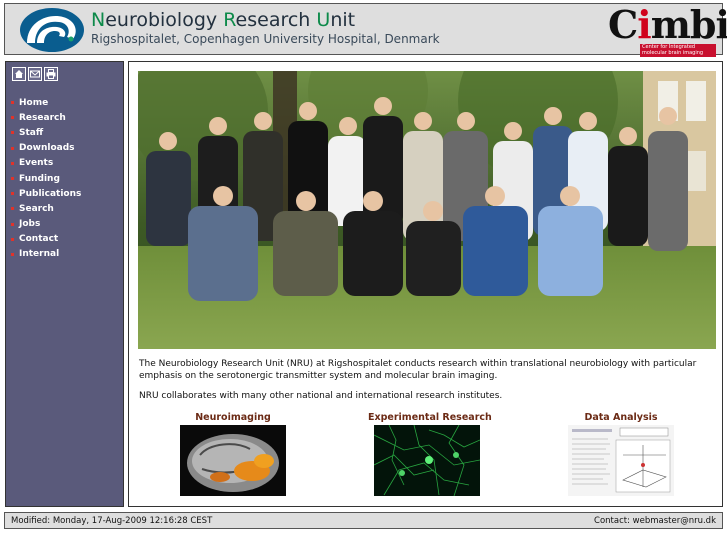 This screenshot has width=727, height=545. I want to click on nav-item-staff: Staff, so click(46, 132).